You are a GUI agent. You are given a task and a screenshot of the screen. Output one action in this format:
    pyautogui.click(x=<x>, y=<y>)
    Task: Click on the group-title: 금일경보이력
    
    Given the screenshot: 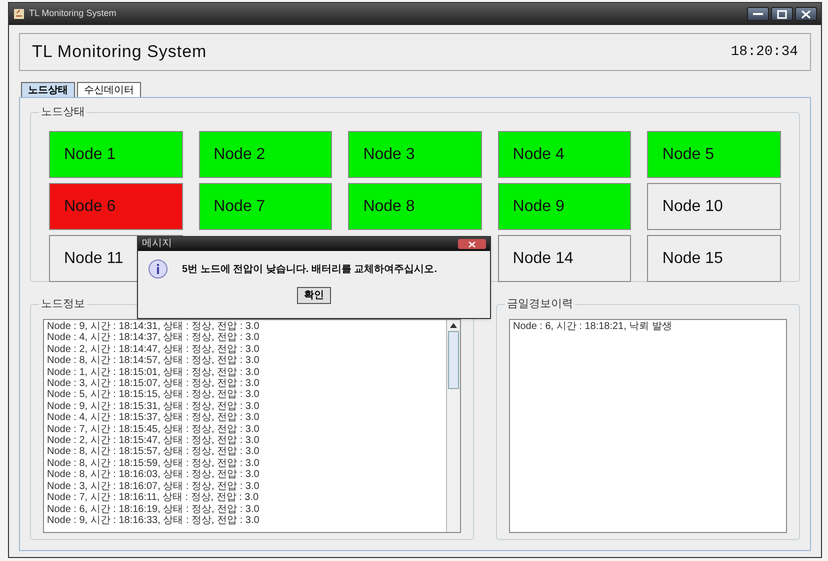 What is the action you would take?
    pyautogui.click(x=540, y=304)
    